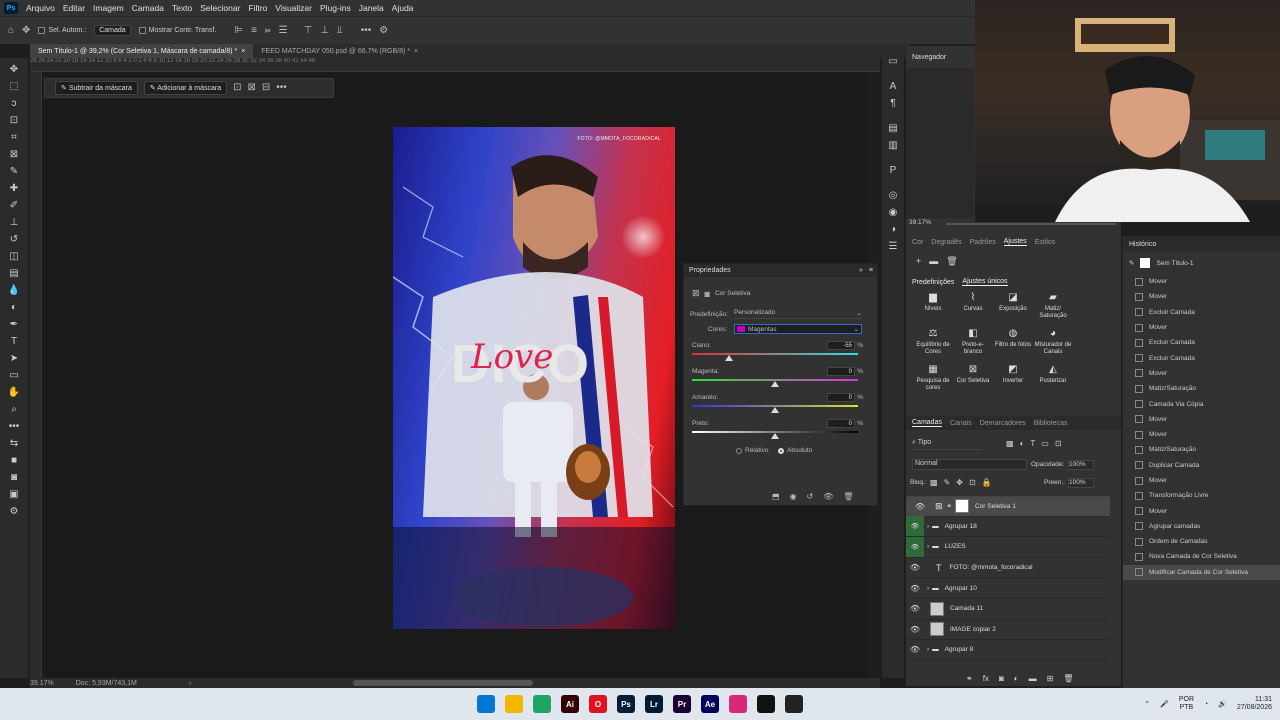 The height and width of the screenshot is (720, 1280). Describe the element at coordinates (238, 30) in the screenshot. I see `align-left-icon: ⊫` at that location.